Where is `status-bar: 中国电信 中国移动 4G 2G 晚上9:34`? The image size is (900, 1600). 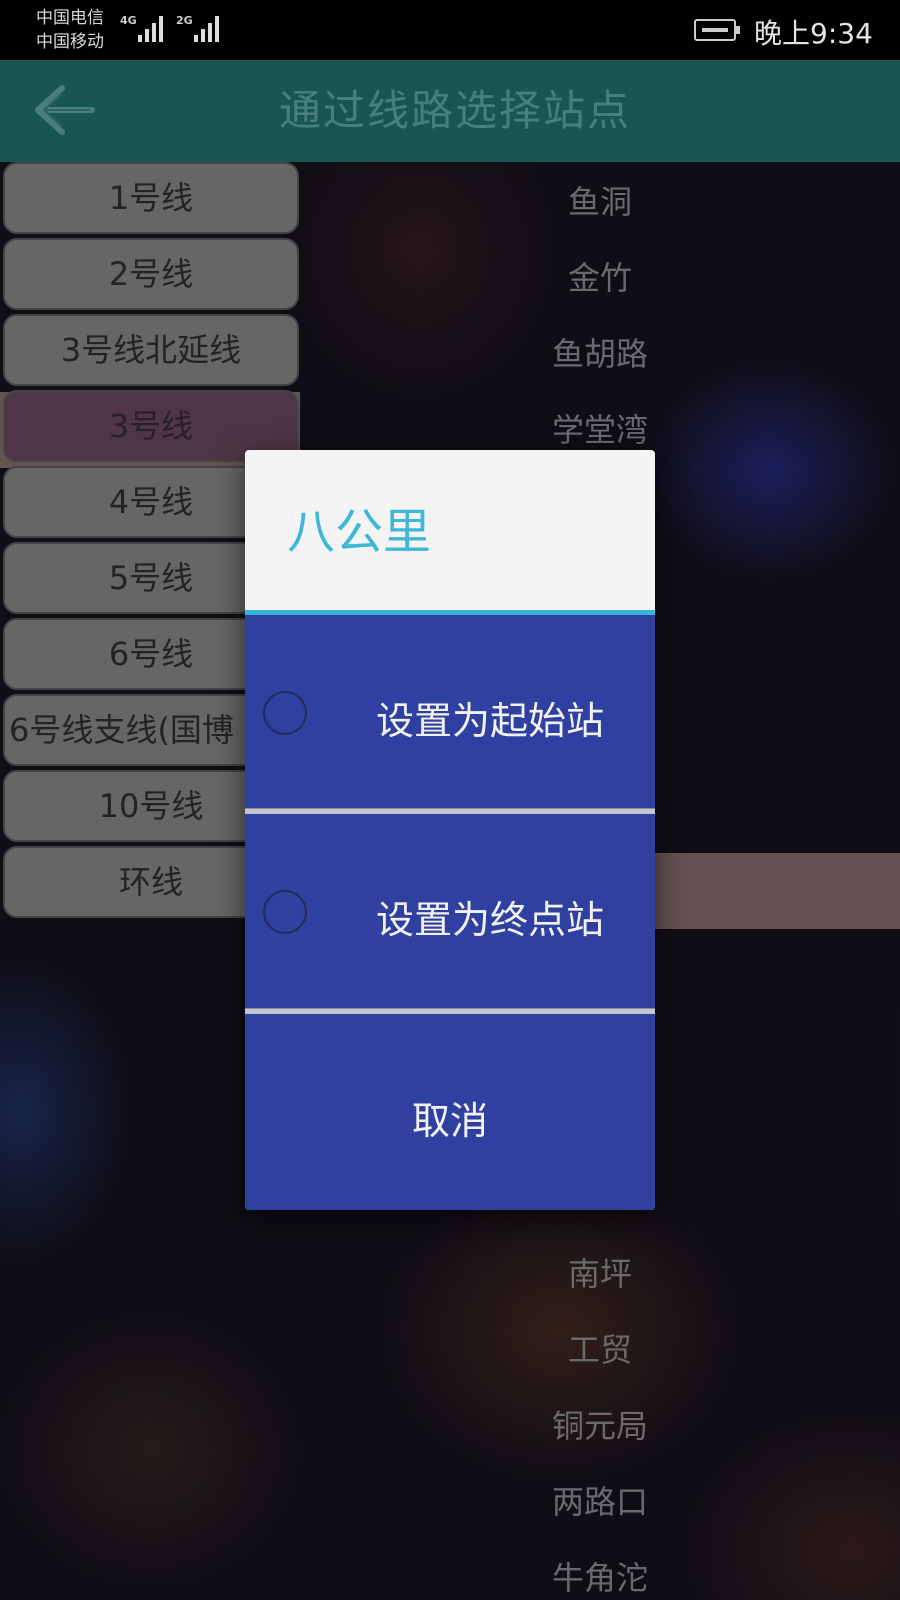
status-bar: 中国电信 中国移动 4G 2G 晚上9:34 is located at coordinates (450, 30).